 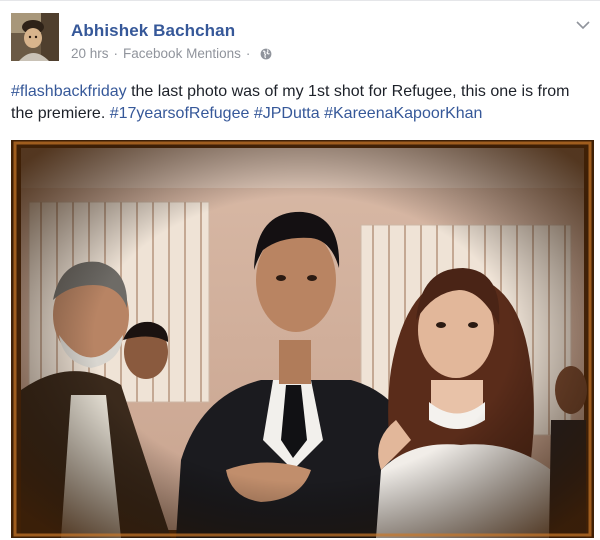 What do you see at coordinates (153, 31) in the screenshot?
I see `author-name: Abhishek Bachchan` at bounding box center [153, 31].